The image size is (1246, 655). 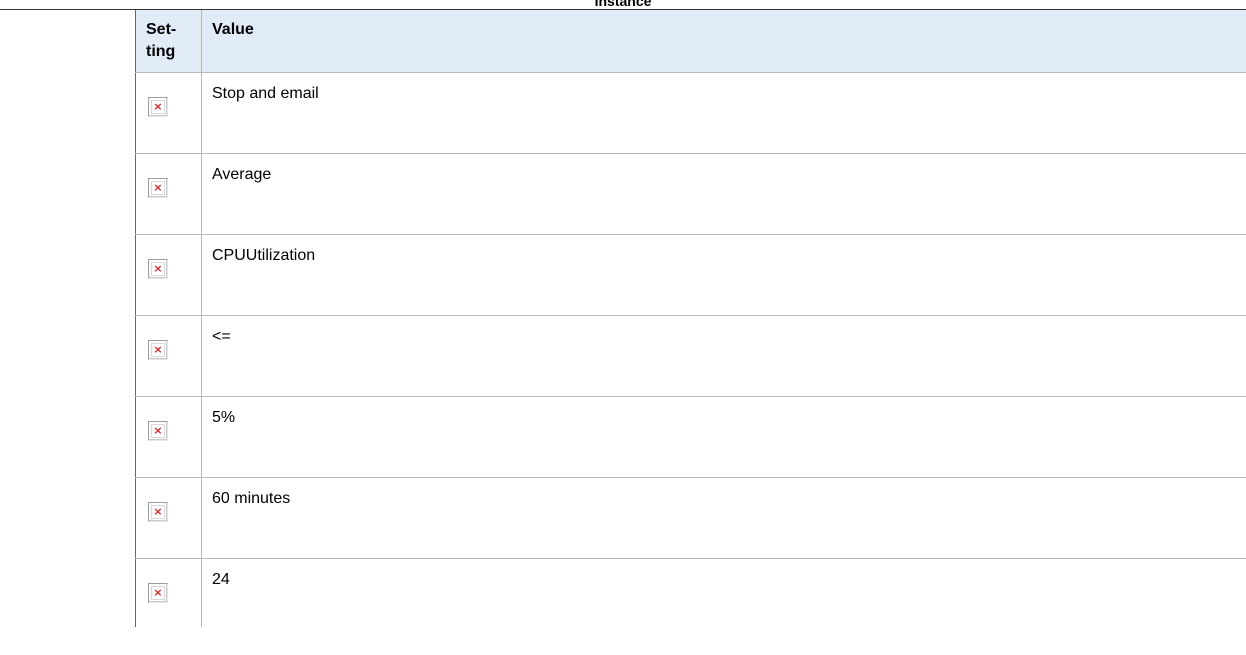 What do you see at coordinates (251, 498) in the screenshot?
I see `value-text: 60 minutes` at bounding box center [251, 498].